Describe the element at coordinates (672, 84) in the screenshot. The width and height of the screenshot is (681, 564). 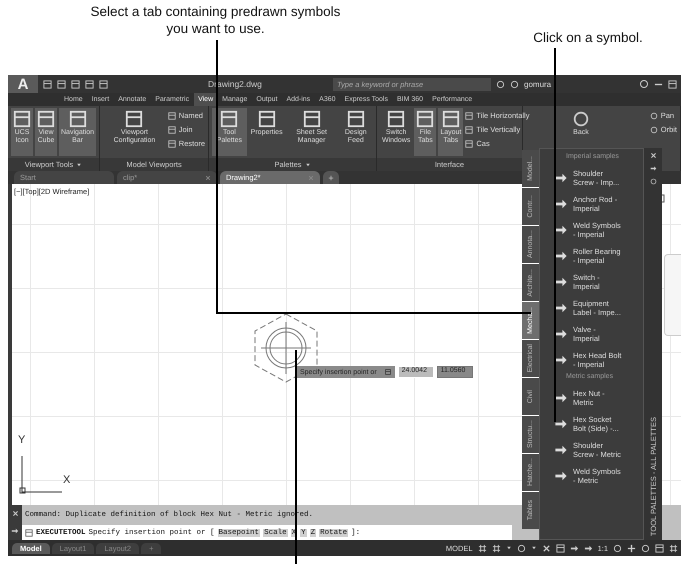
I see `maximize-icon` at that location.